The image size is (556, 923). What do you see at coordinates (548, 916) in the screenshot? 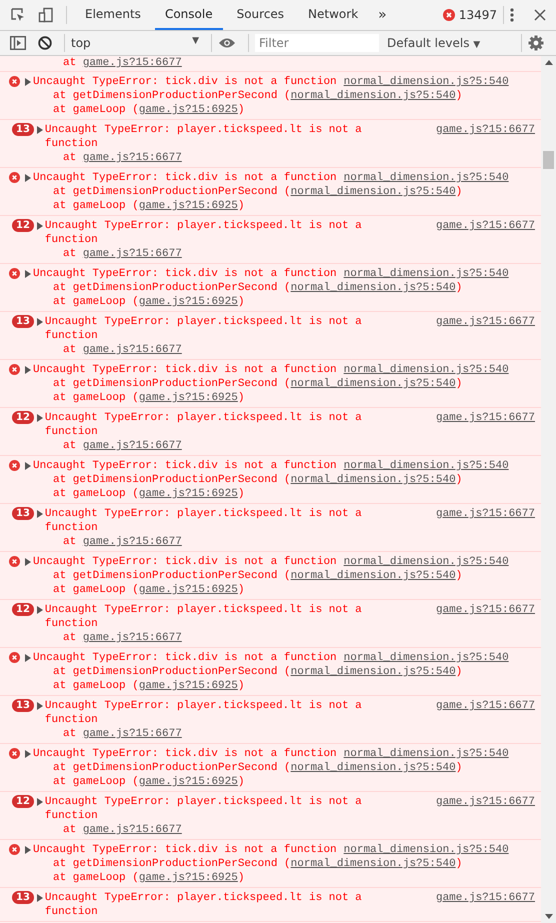
I see `scroll-down-icon` at bounding box center [548, 916].